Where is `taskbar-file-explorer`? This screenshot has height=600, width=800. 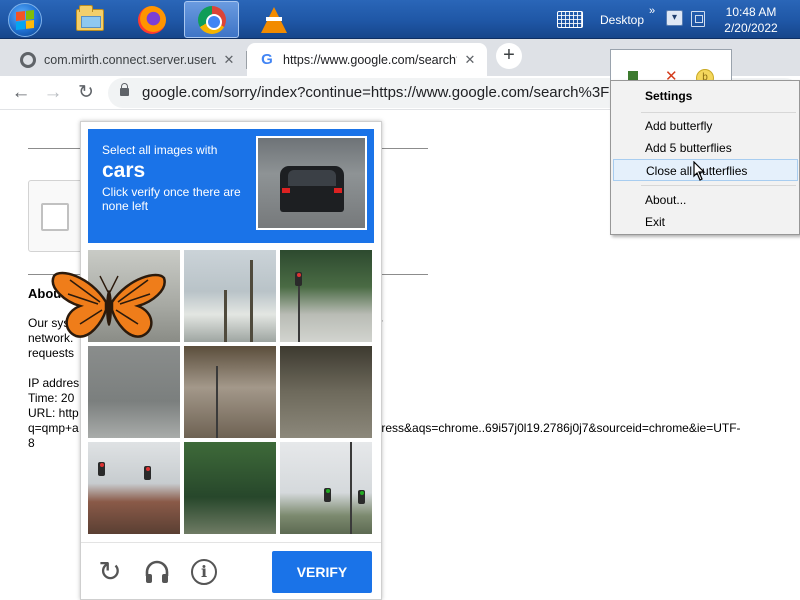
taskbar-file-explorer is located at coordinates (89, 19).